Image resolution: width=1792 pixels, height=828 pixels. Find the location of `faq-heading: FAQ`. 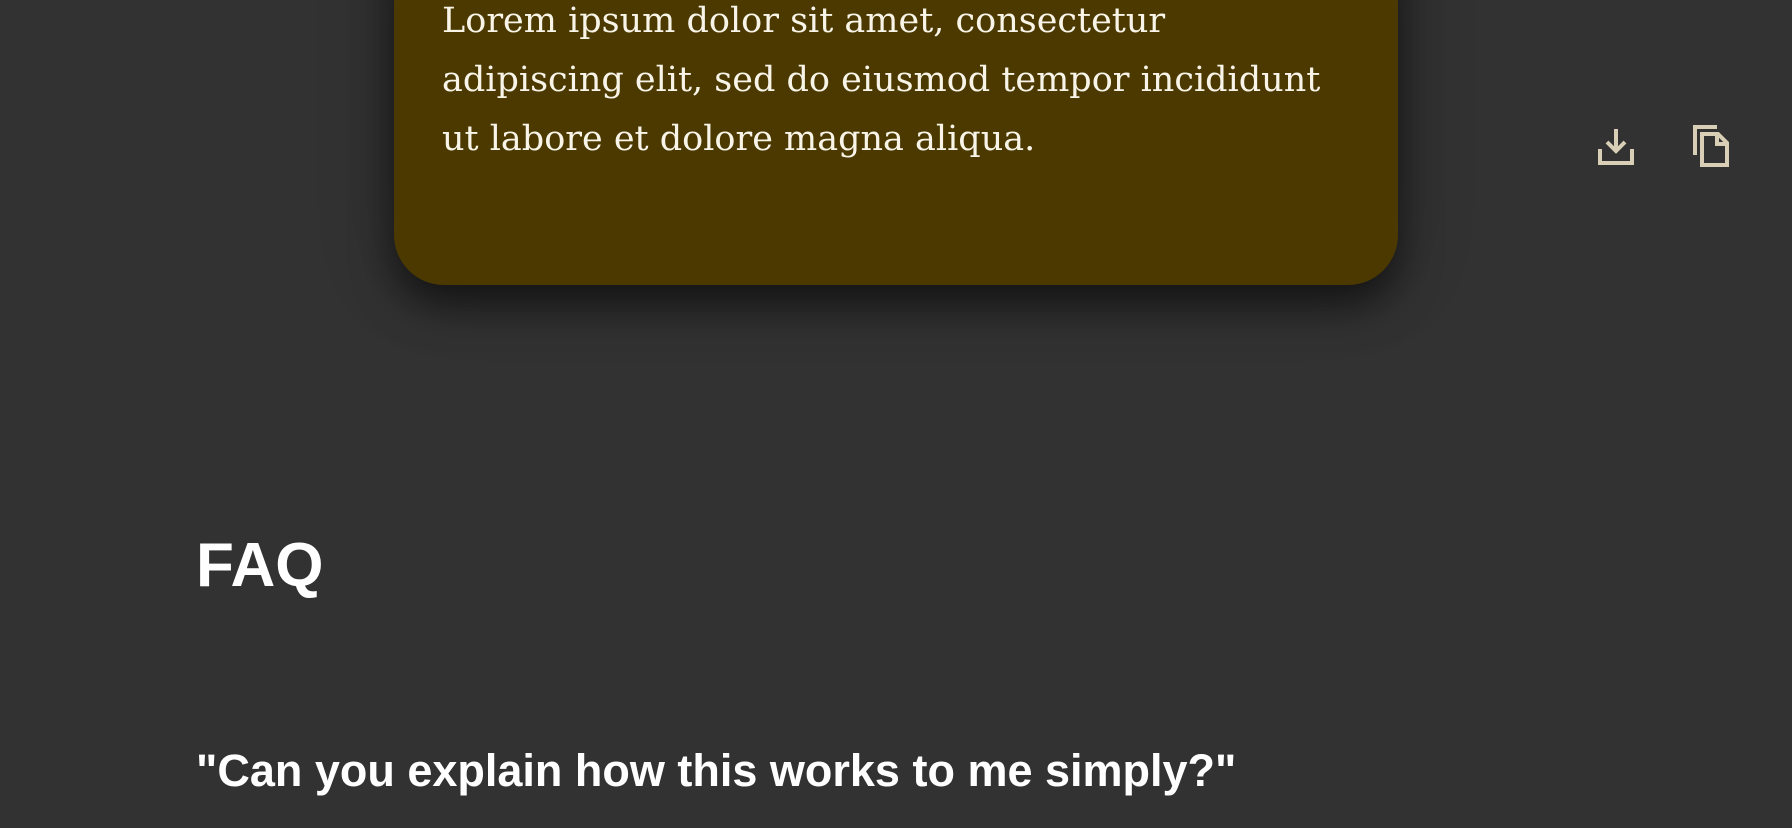

faq-heading: FAQ is located at coordinates (260, 565).